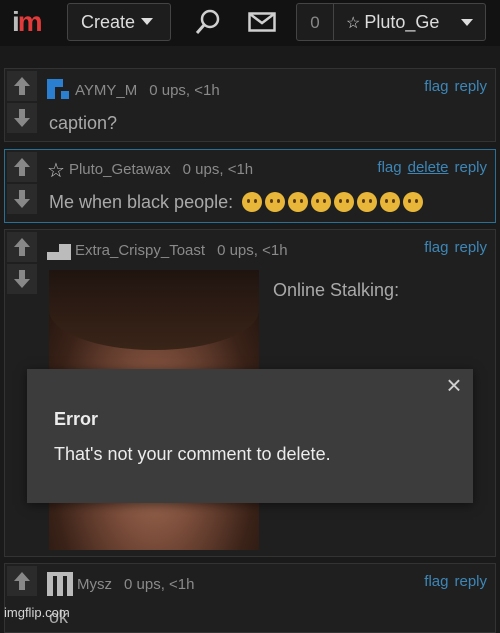 This screenshot has width=500, height=633. Describe the element at coordinates (237, 202) in the screenshot. I see `comment-text-row: Me when black people:` at that location.